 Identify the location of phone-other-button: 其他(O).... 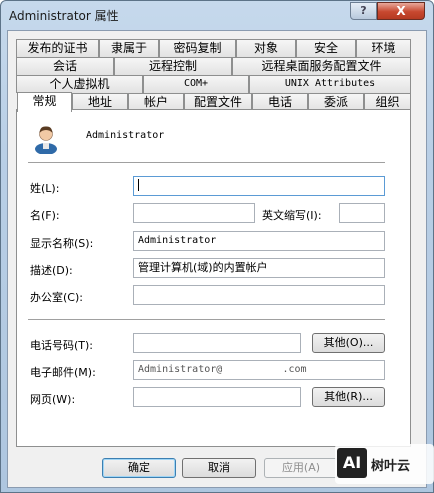
(348, 343).